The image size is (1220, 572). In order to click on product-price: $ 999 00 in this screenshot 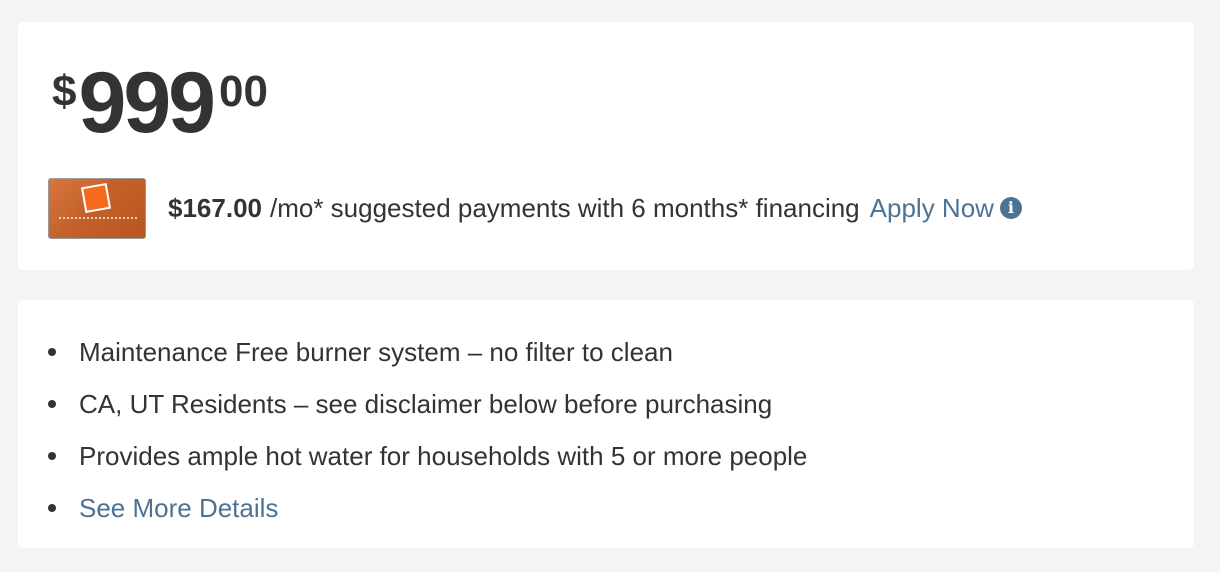, I will do `click(160, 103)`.